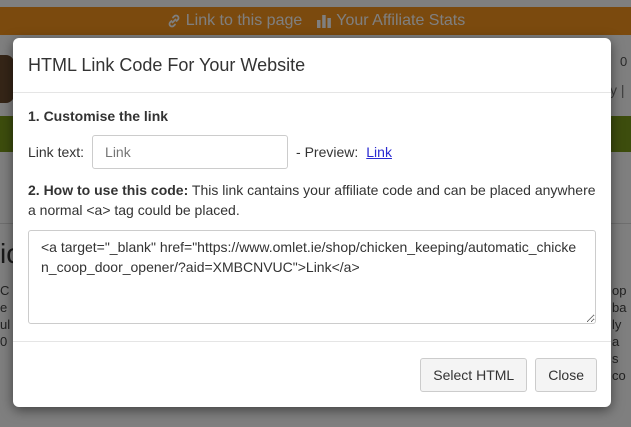 Image resolution: width=631 pixels, height=427 pixels. I want to click on usage-heading: 2. How to use this code:, so click(108, 190).